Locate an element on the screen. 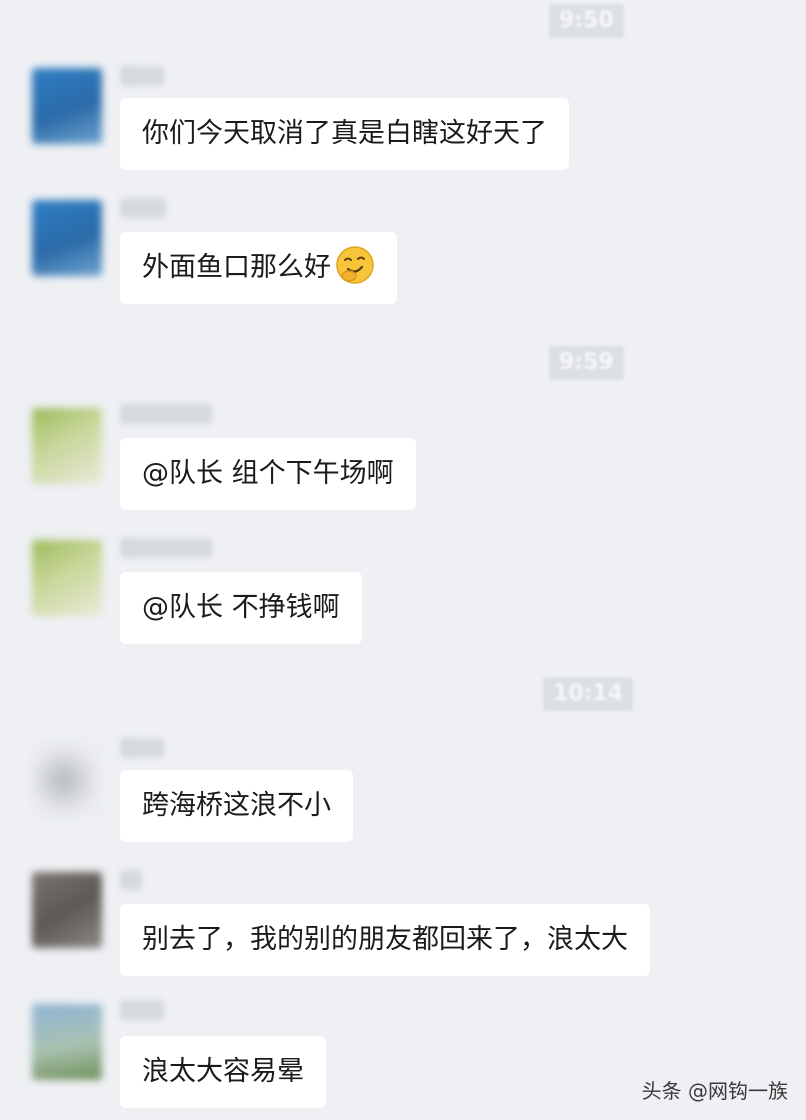 Image resolution: width=806 pixels, height=1120 pixels. message-bubble: 浪太大容易晕 is located at coordinates (223, 1072).